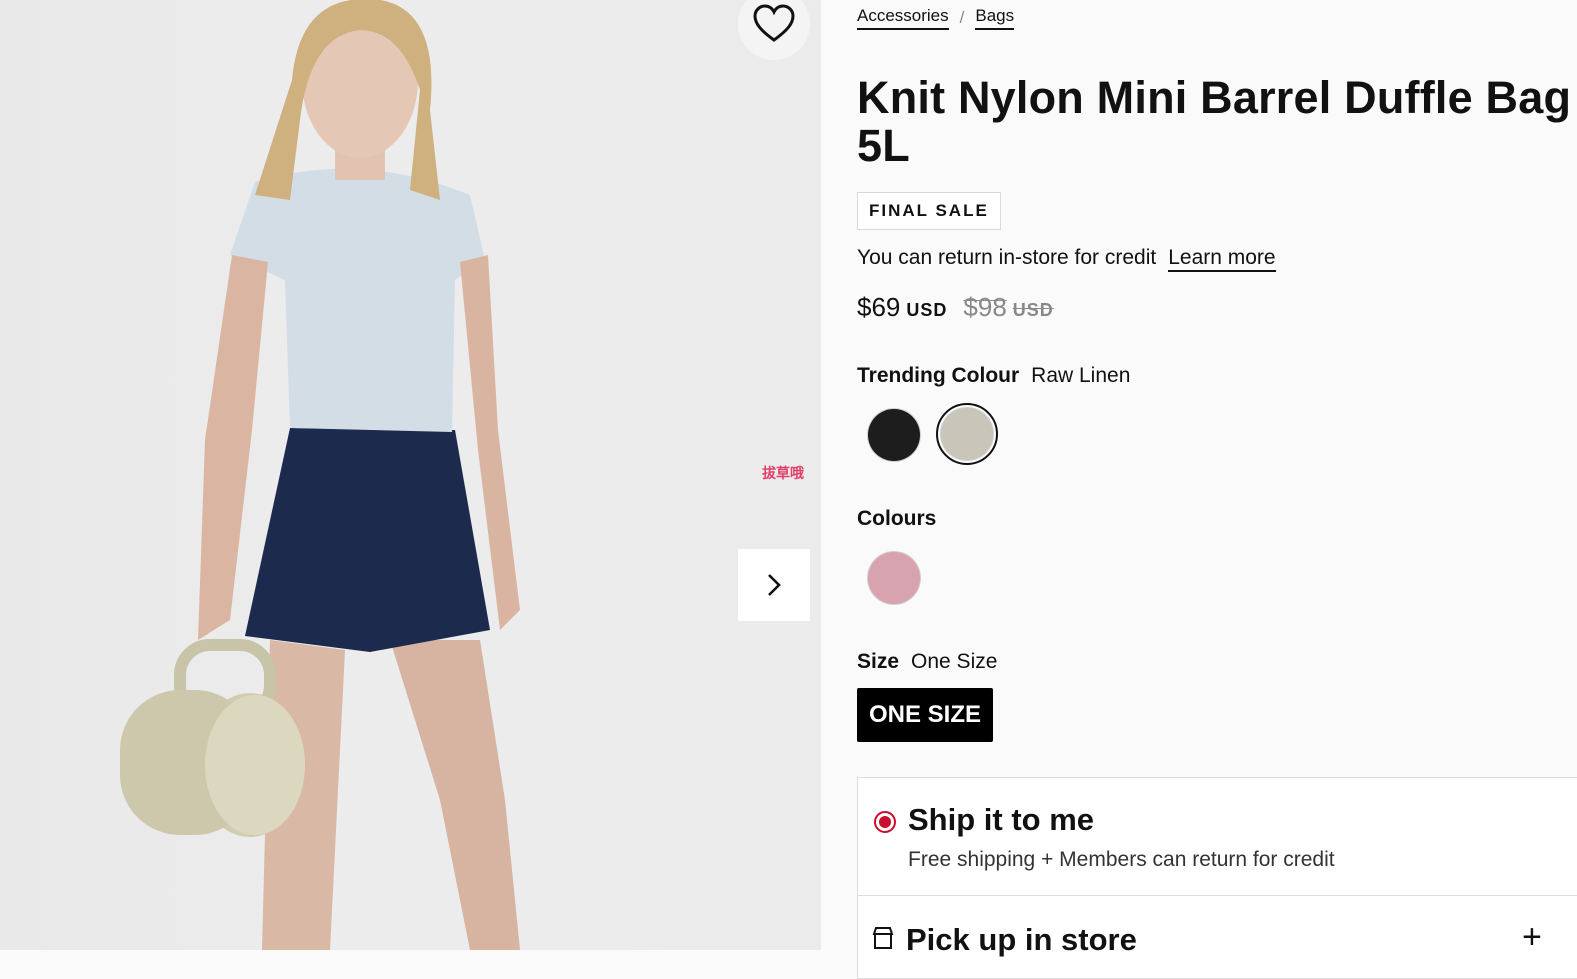 Image resolution: width=1577 pixels, height=979 pixels. Describe the element at coordinates (903, 18) in the screenshot. I see `breadcrumb-accessories: Accessories` at that location.